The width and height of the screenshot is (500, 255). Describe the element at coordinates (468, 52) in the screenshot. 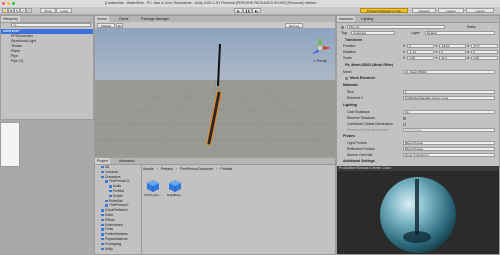

I see `rotation-z-axis-label: Z` at that location.